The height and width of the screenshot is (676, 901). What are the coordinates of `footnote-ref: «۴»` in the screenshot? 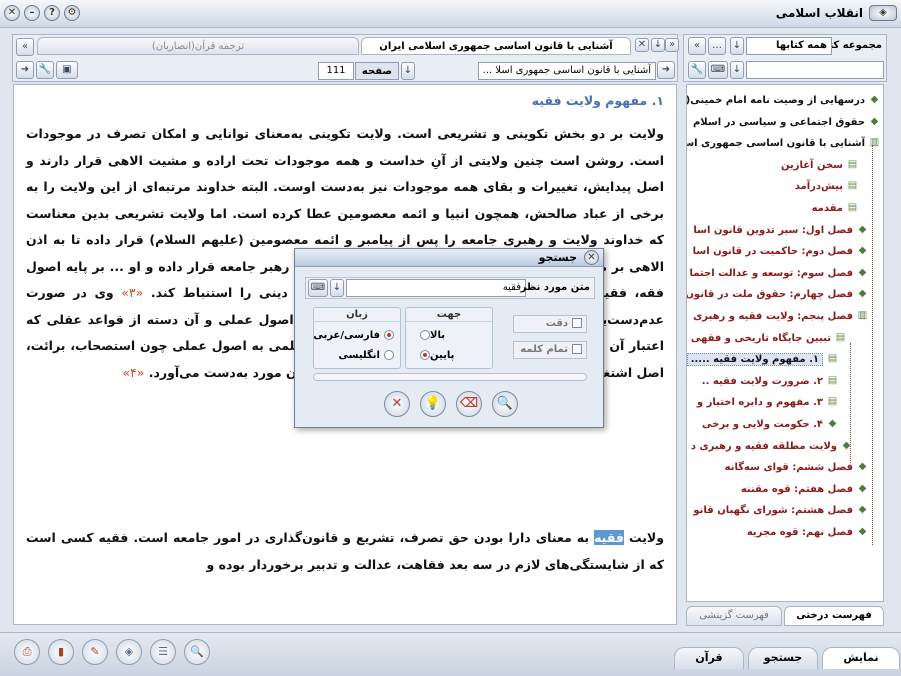 It's located at (133, 372).